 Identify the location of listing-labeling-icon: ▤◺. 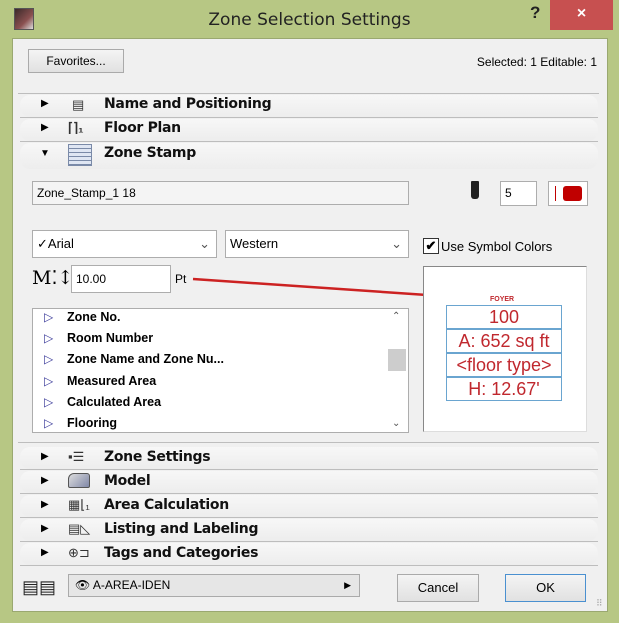
(79, 528).